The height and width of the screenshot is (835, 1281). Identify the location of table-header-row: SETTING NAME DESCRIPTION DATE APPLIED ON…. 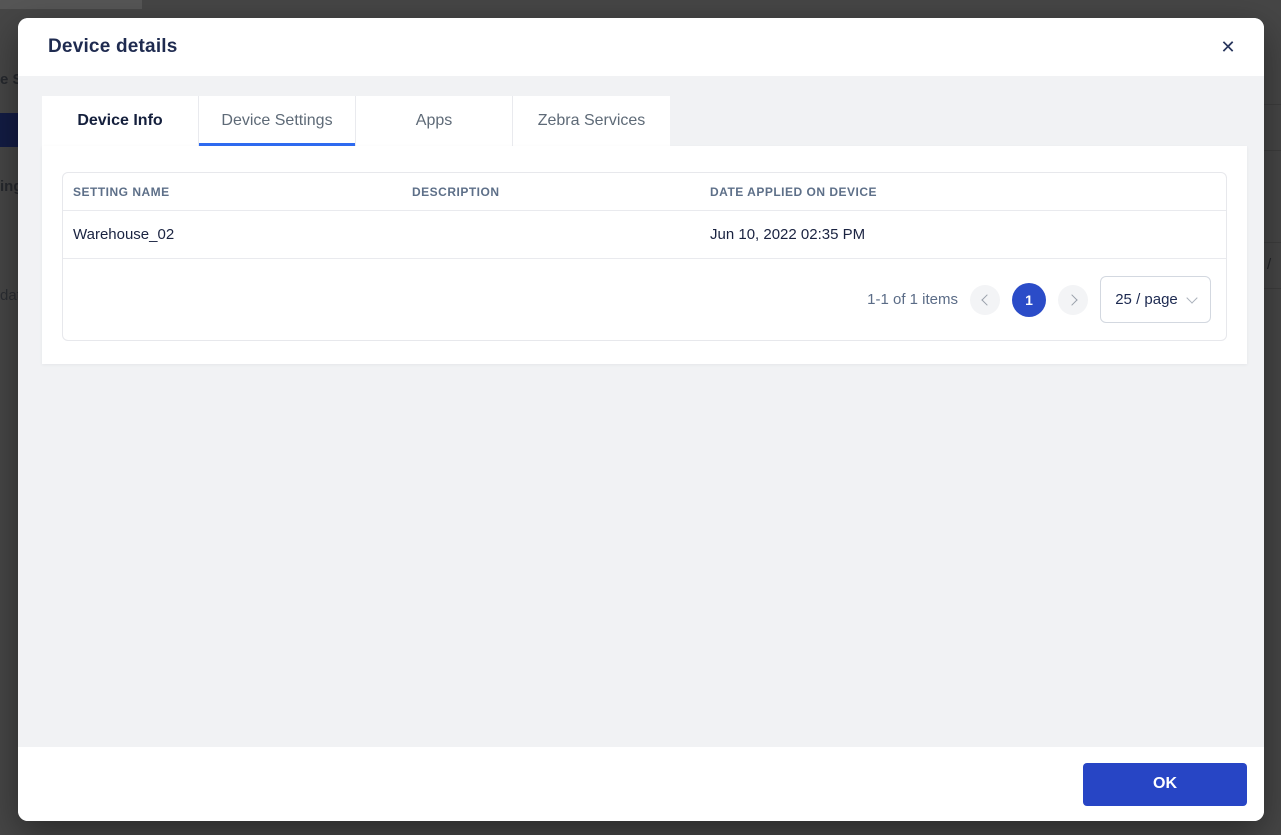
(644, 192).